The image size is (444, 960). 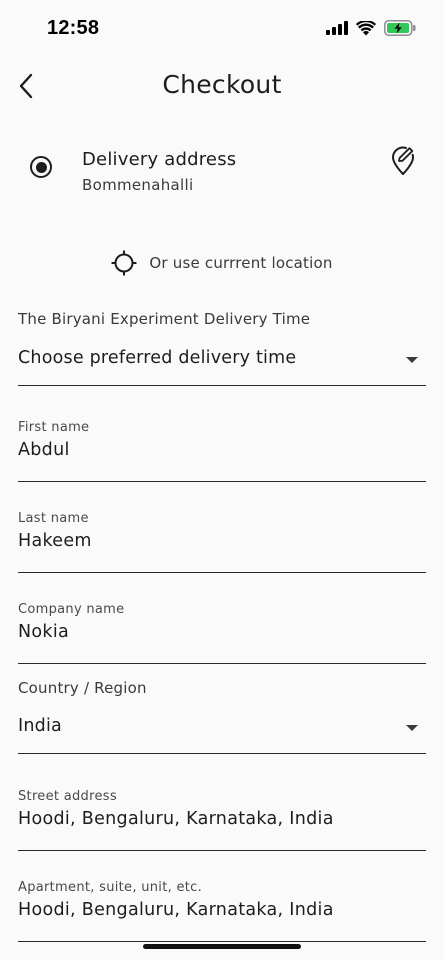 I want to click on crosshair-icon, so click(x=124, y=263).